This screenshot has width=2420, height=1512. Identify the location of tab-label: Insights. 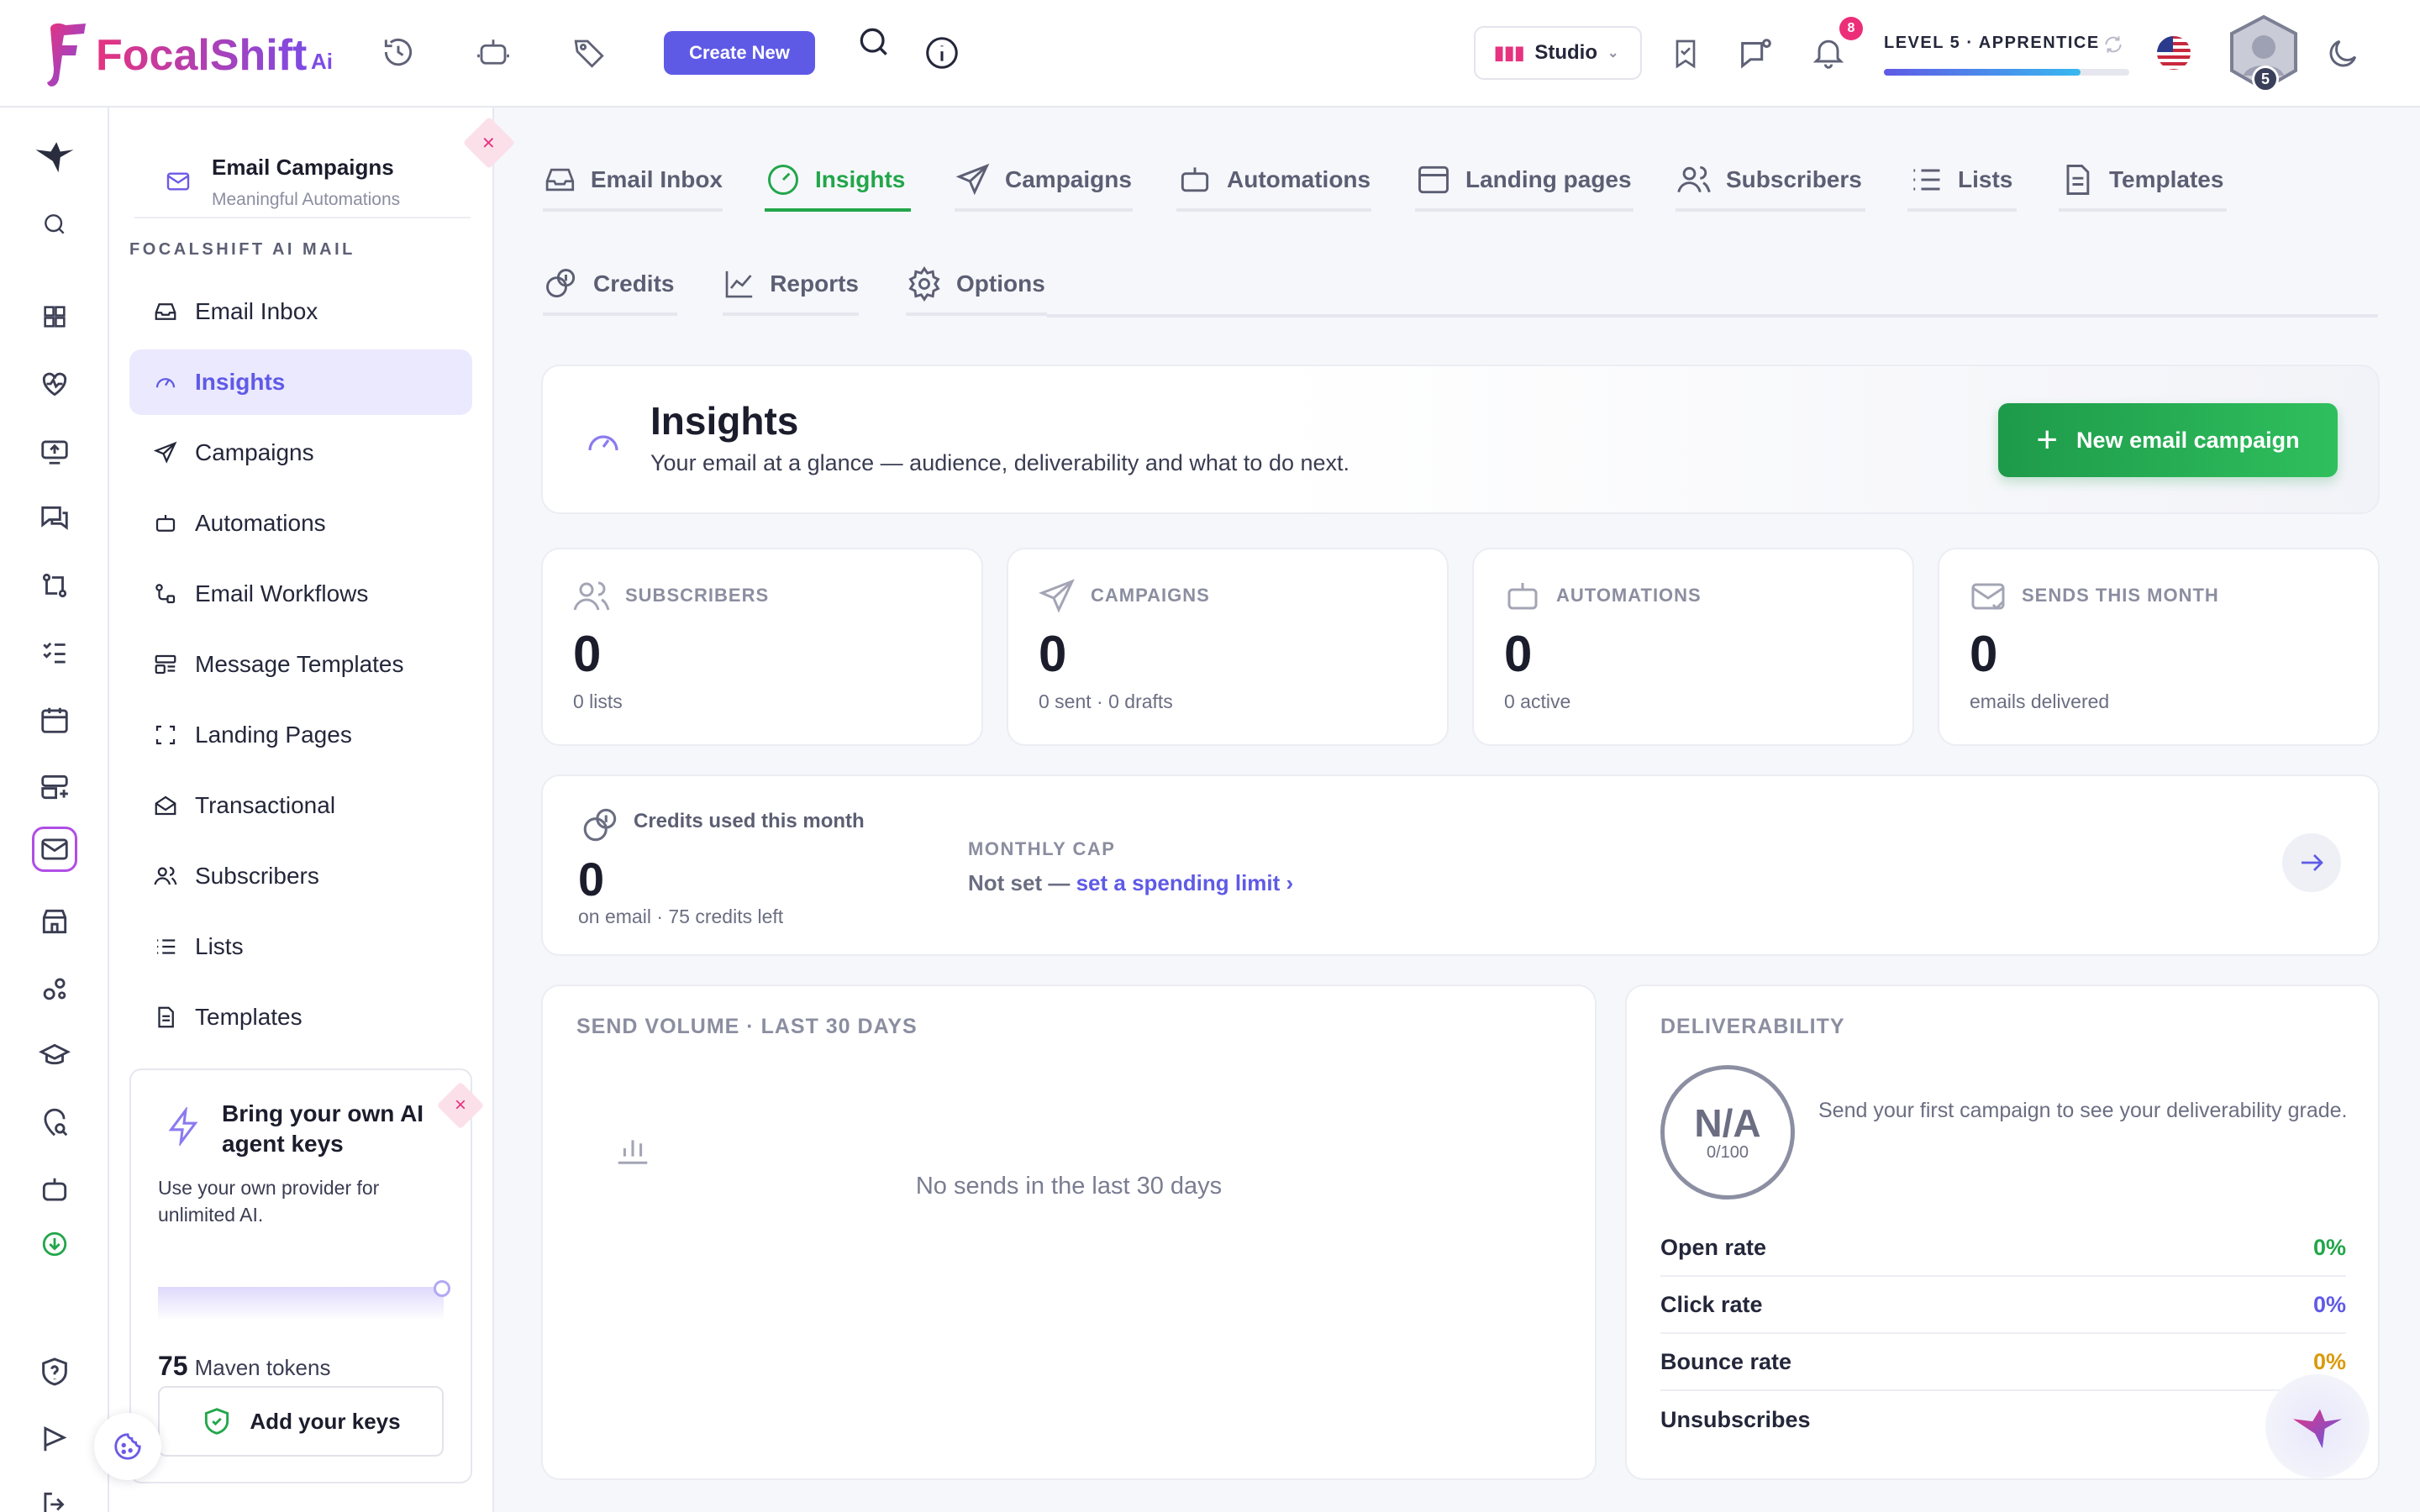
(861, 179).